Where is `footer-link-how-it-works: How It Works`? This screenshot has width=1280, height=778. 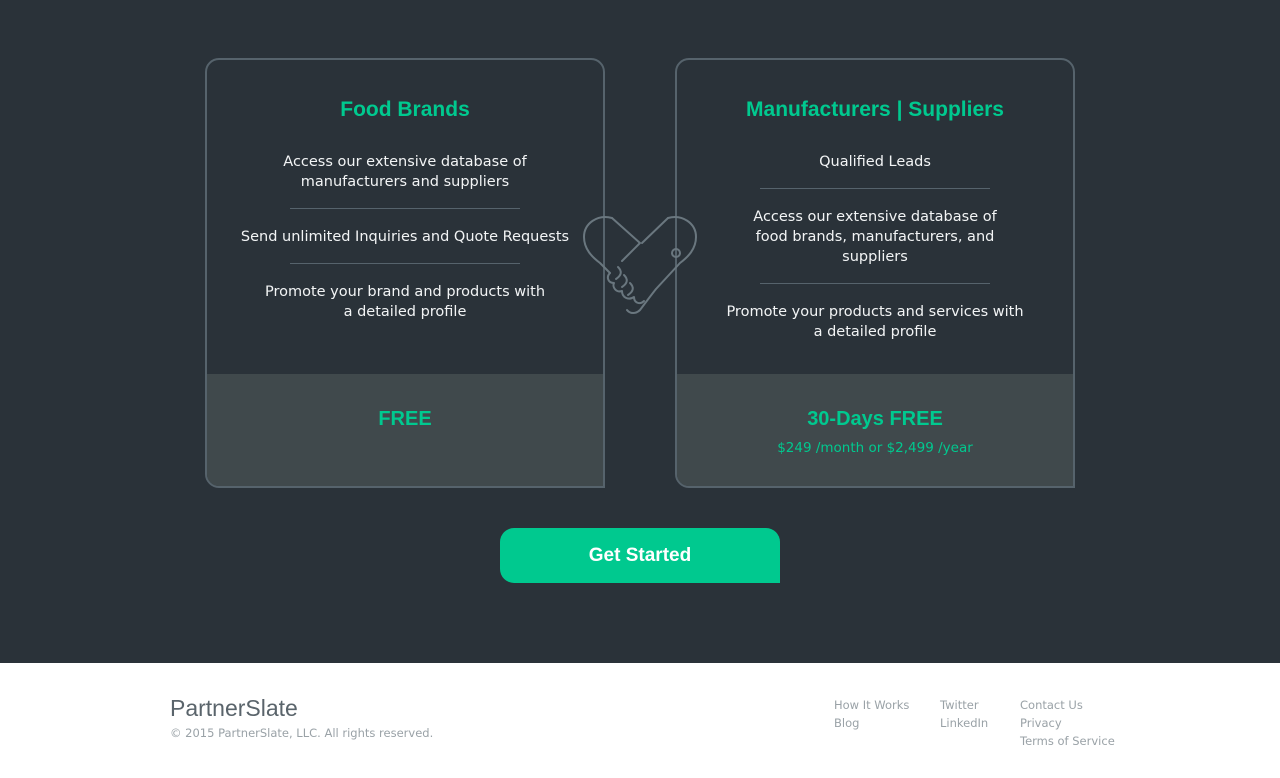
footer-link-how-it-works: How It Works is located at coordinates (871, 705).